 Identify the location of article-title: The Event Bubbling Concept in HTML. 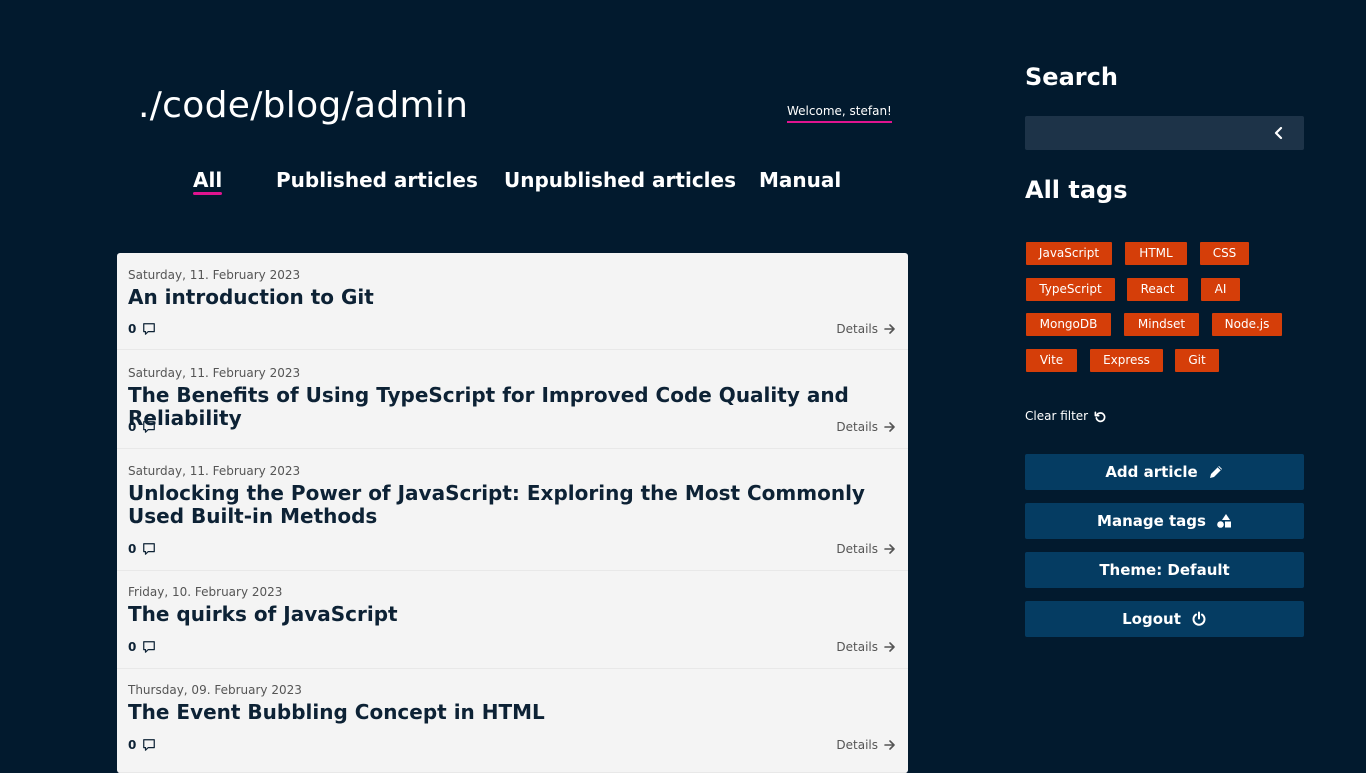
(508, 712).